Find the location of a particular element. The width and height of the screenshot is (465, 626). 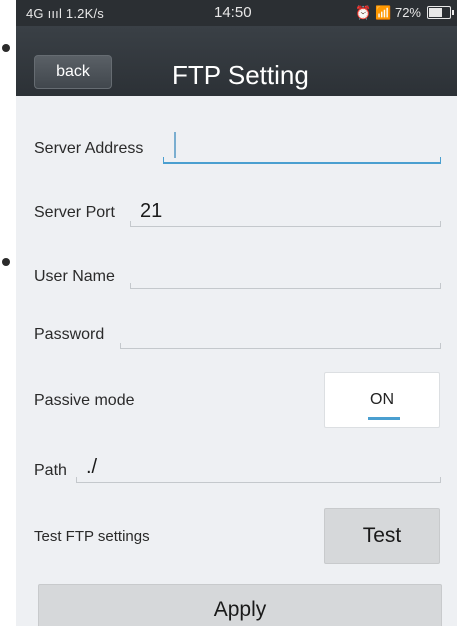

server-address-label: Server Address is located at coordinates (89, 148).